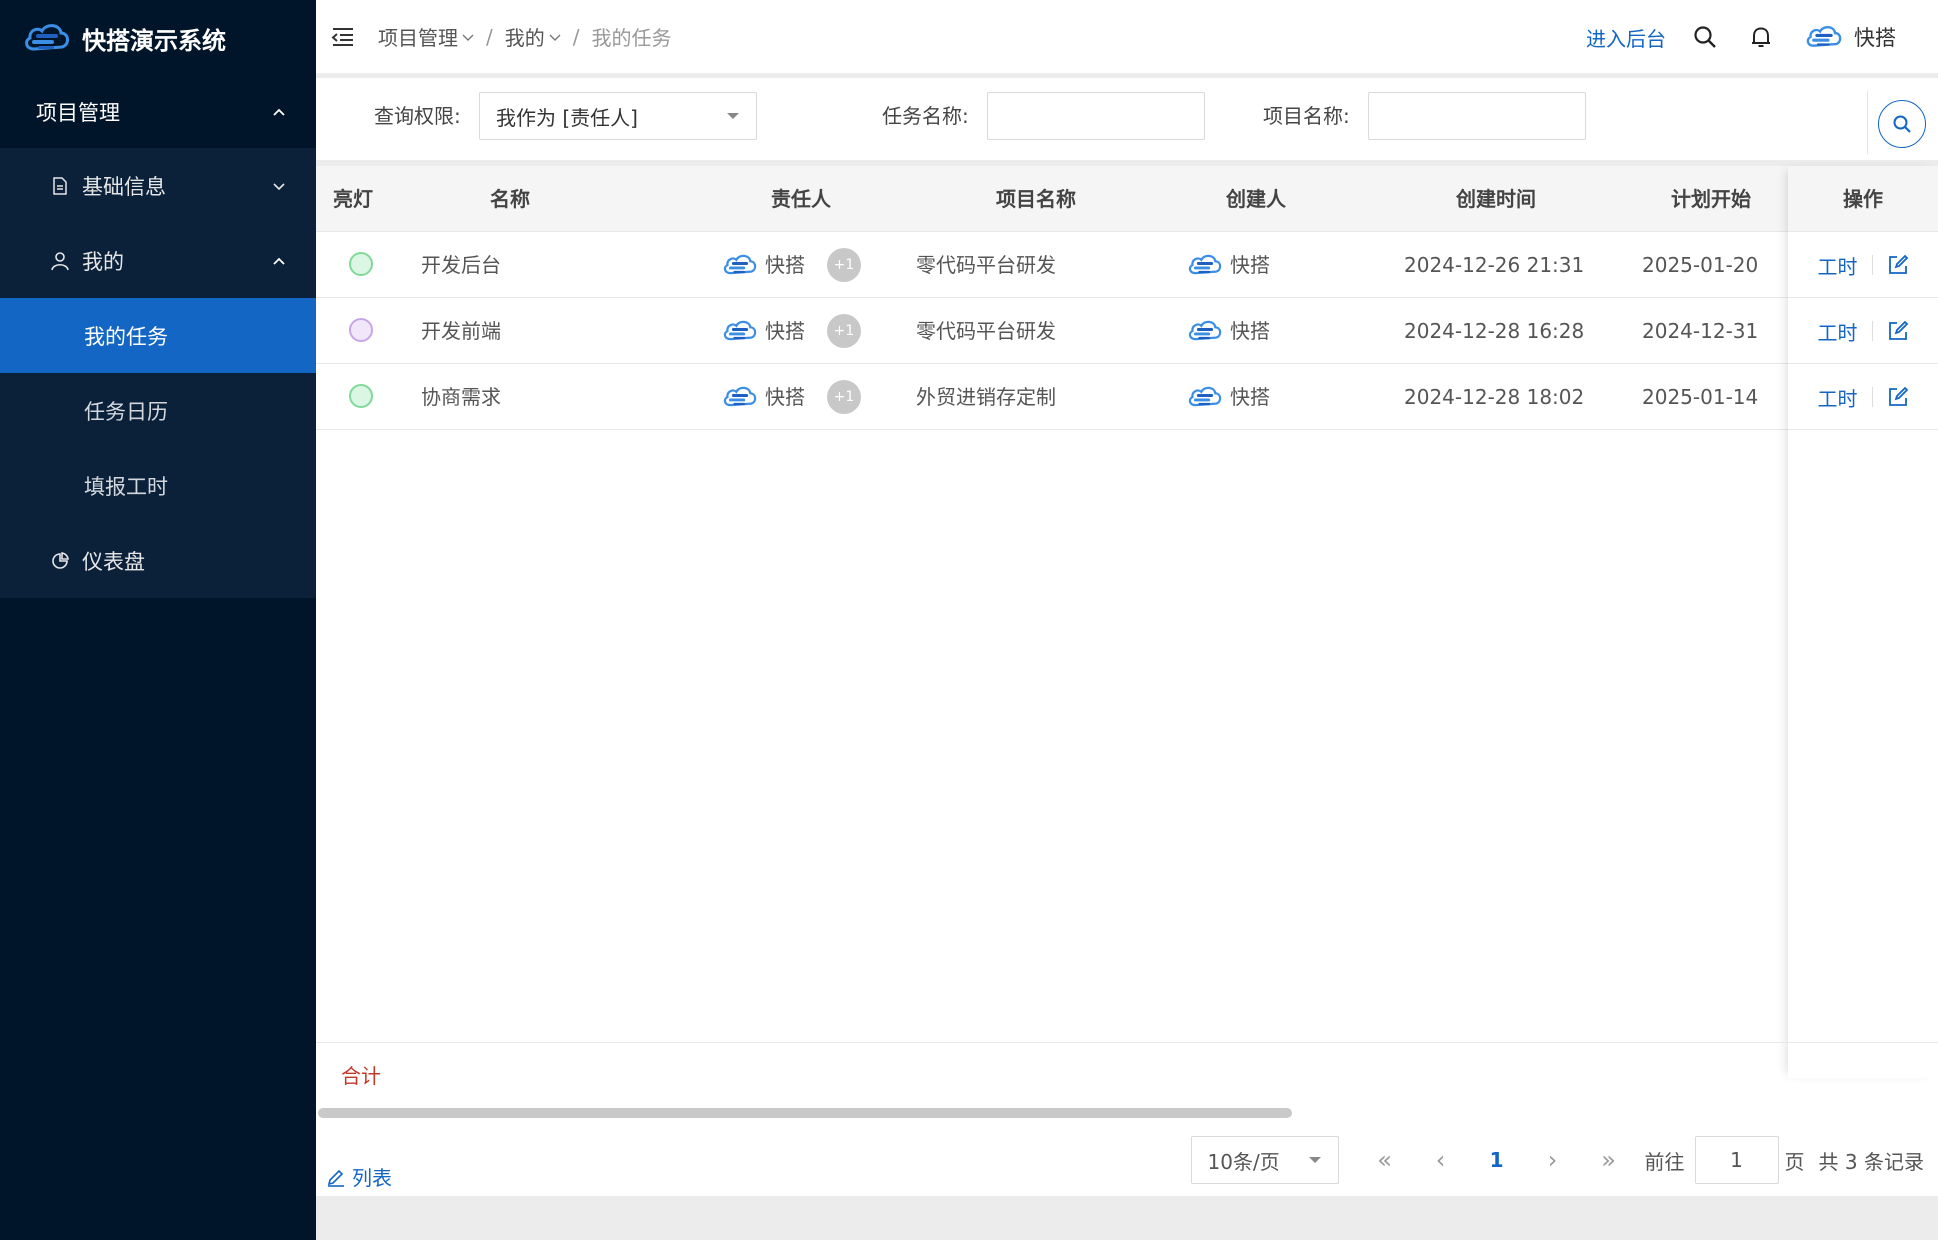  I want to click on sidebar-item-my-tasks: 我的任务, so click(158, 335).